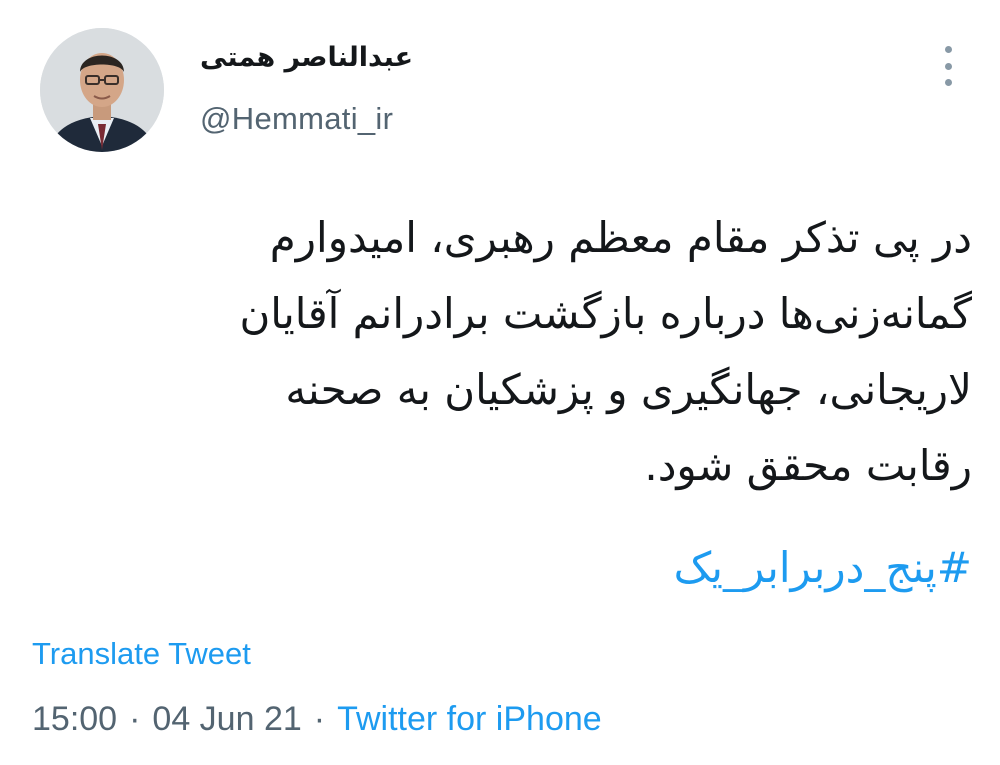  Describe the element at coordinates (306, 119) in the screenshot. I see `user-handle: @Hemmati_ir` at that location.